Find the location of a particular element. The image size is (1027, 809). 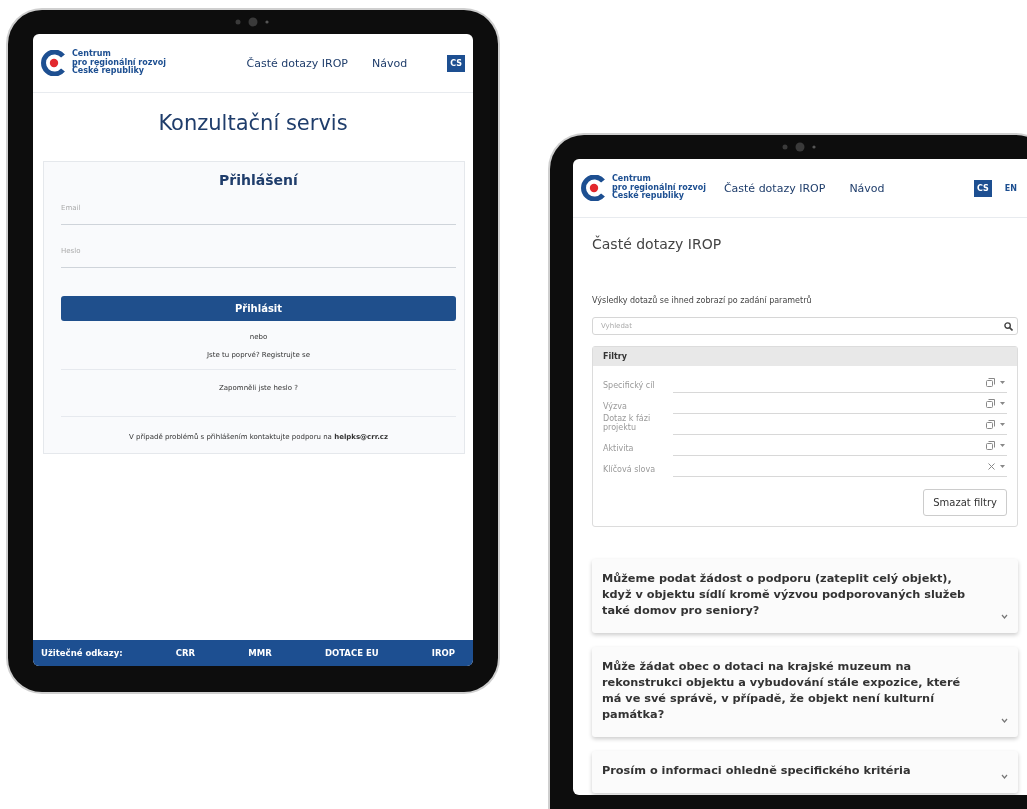

footer-link: CRR is located at coordinates (185, 653).